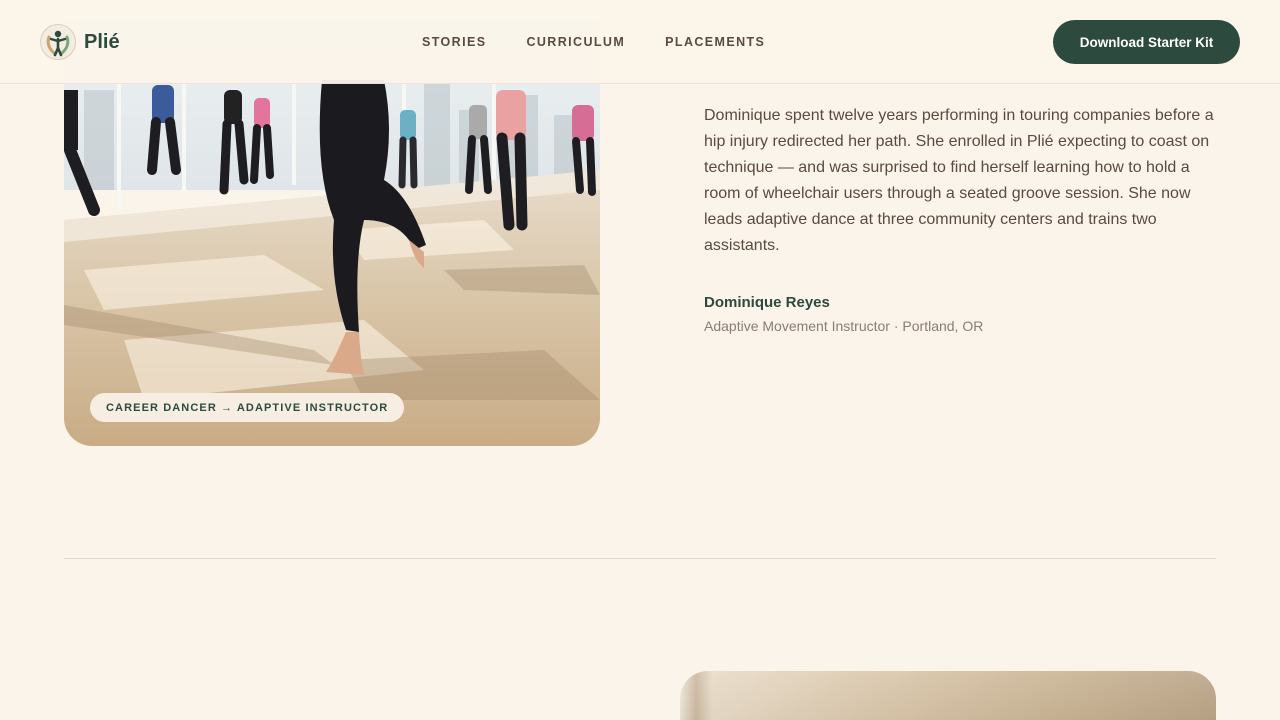 This screenshot has width=1280, height=720. I want to click on main-nav: STORIES CURRICULUM PLACEMENTS, so click(593, 42).